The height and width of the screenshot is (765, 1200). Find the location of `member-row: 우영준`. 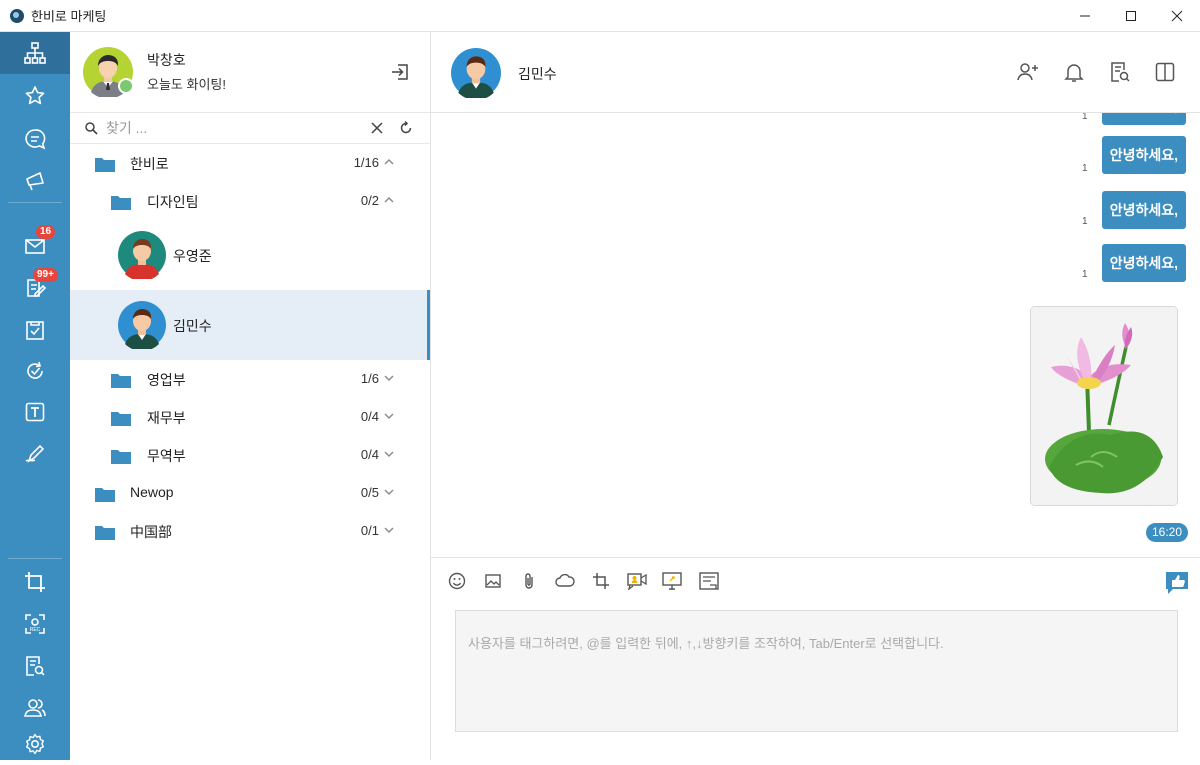

member-row: 우영준 is located at coordinates (250, 255).